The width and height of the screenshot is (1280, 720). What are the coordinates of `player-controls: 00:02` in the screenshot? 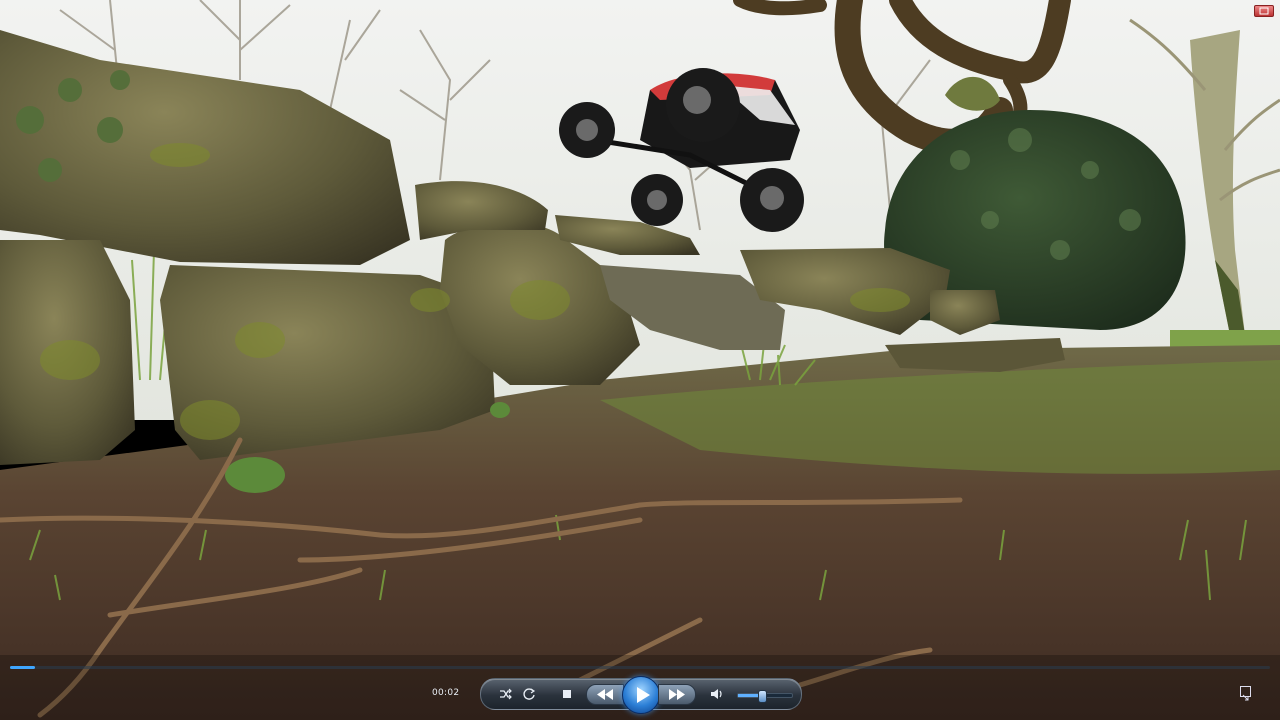 It's located at (640, 691).